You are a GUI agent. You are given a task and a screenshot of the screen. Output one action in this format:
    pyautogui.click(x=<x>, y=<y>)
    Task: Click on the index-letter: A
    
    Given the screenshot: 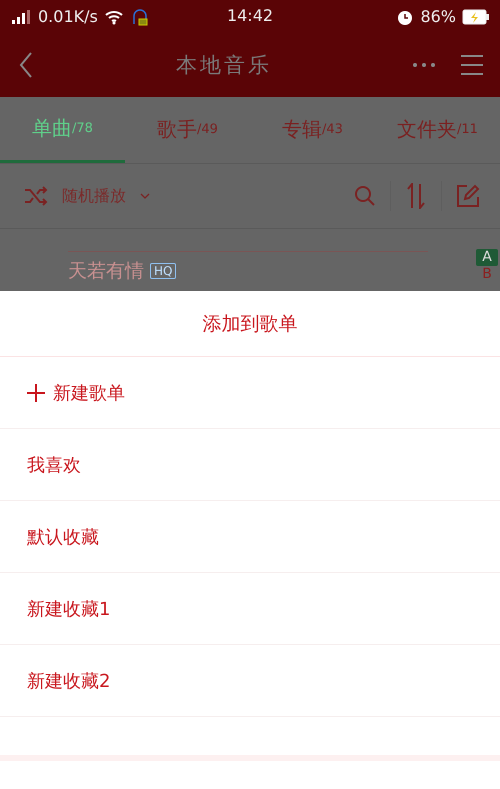 What is the action you would take?
    pyautogui.click(x=487, y=257)
    